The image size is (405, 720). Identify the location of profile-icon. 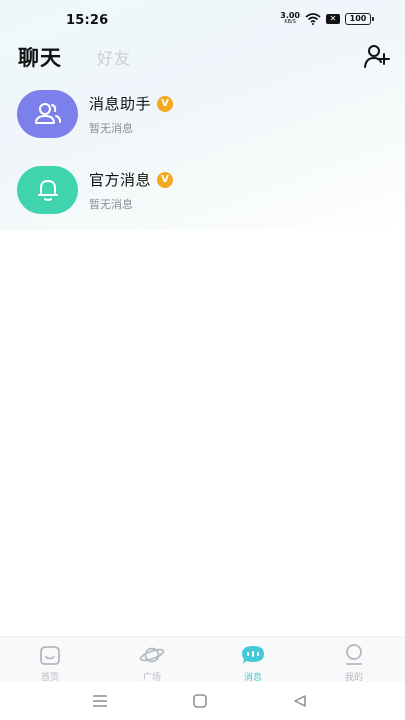
(354, 654).